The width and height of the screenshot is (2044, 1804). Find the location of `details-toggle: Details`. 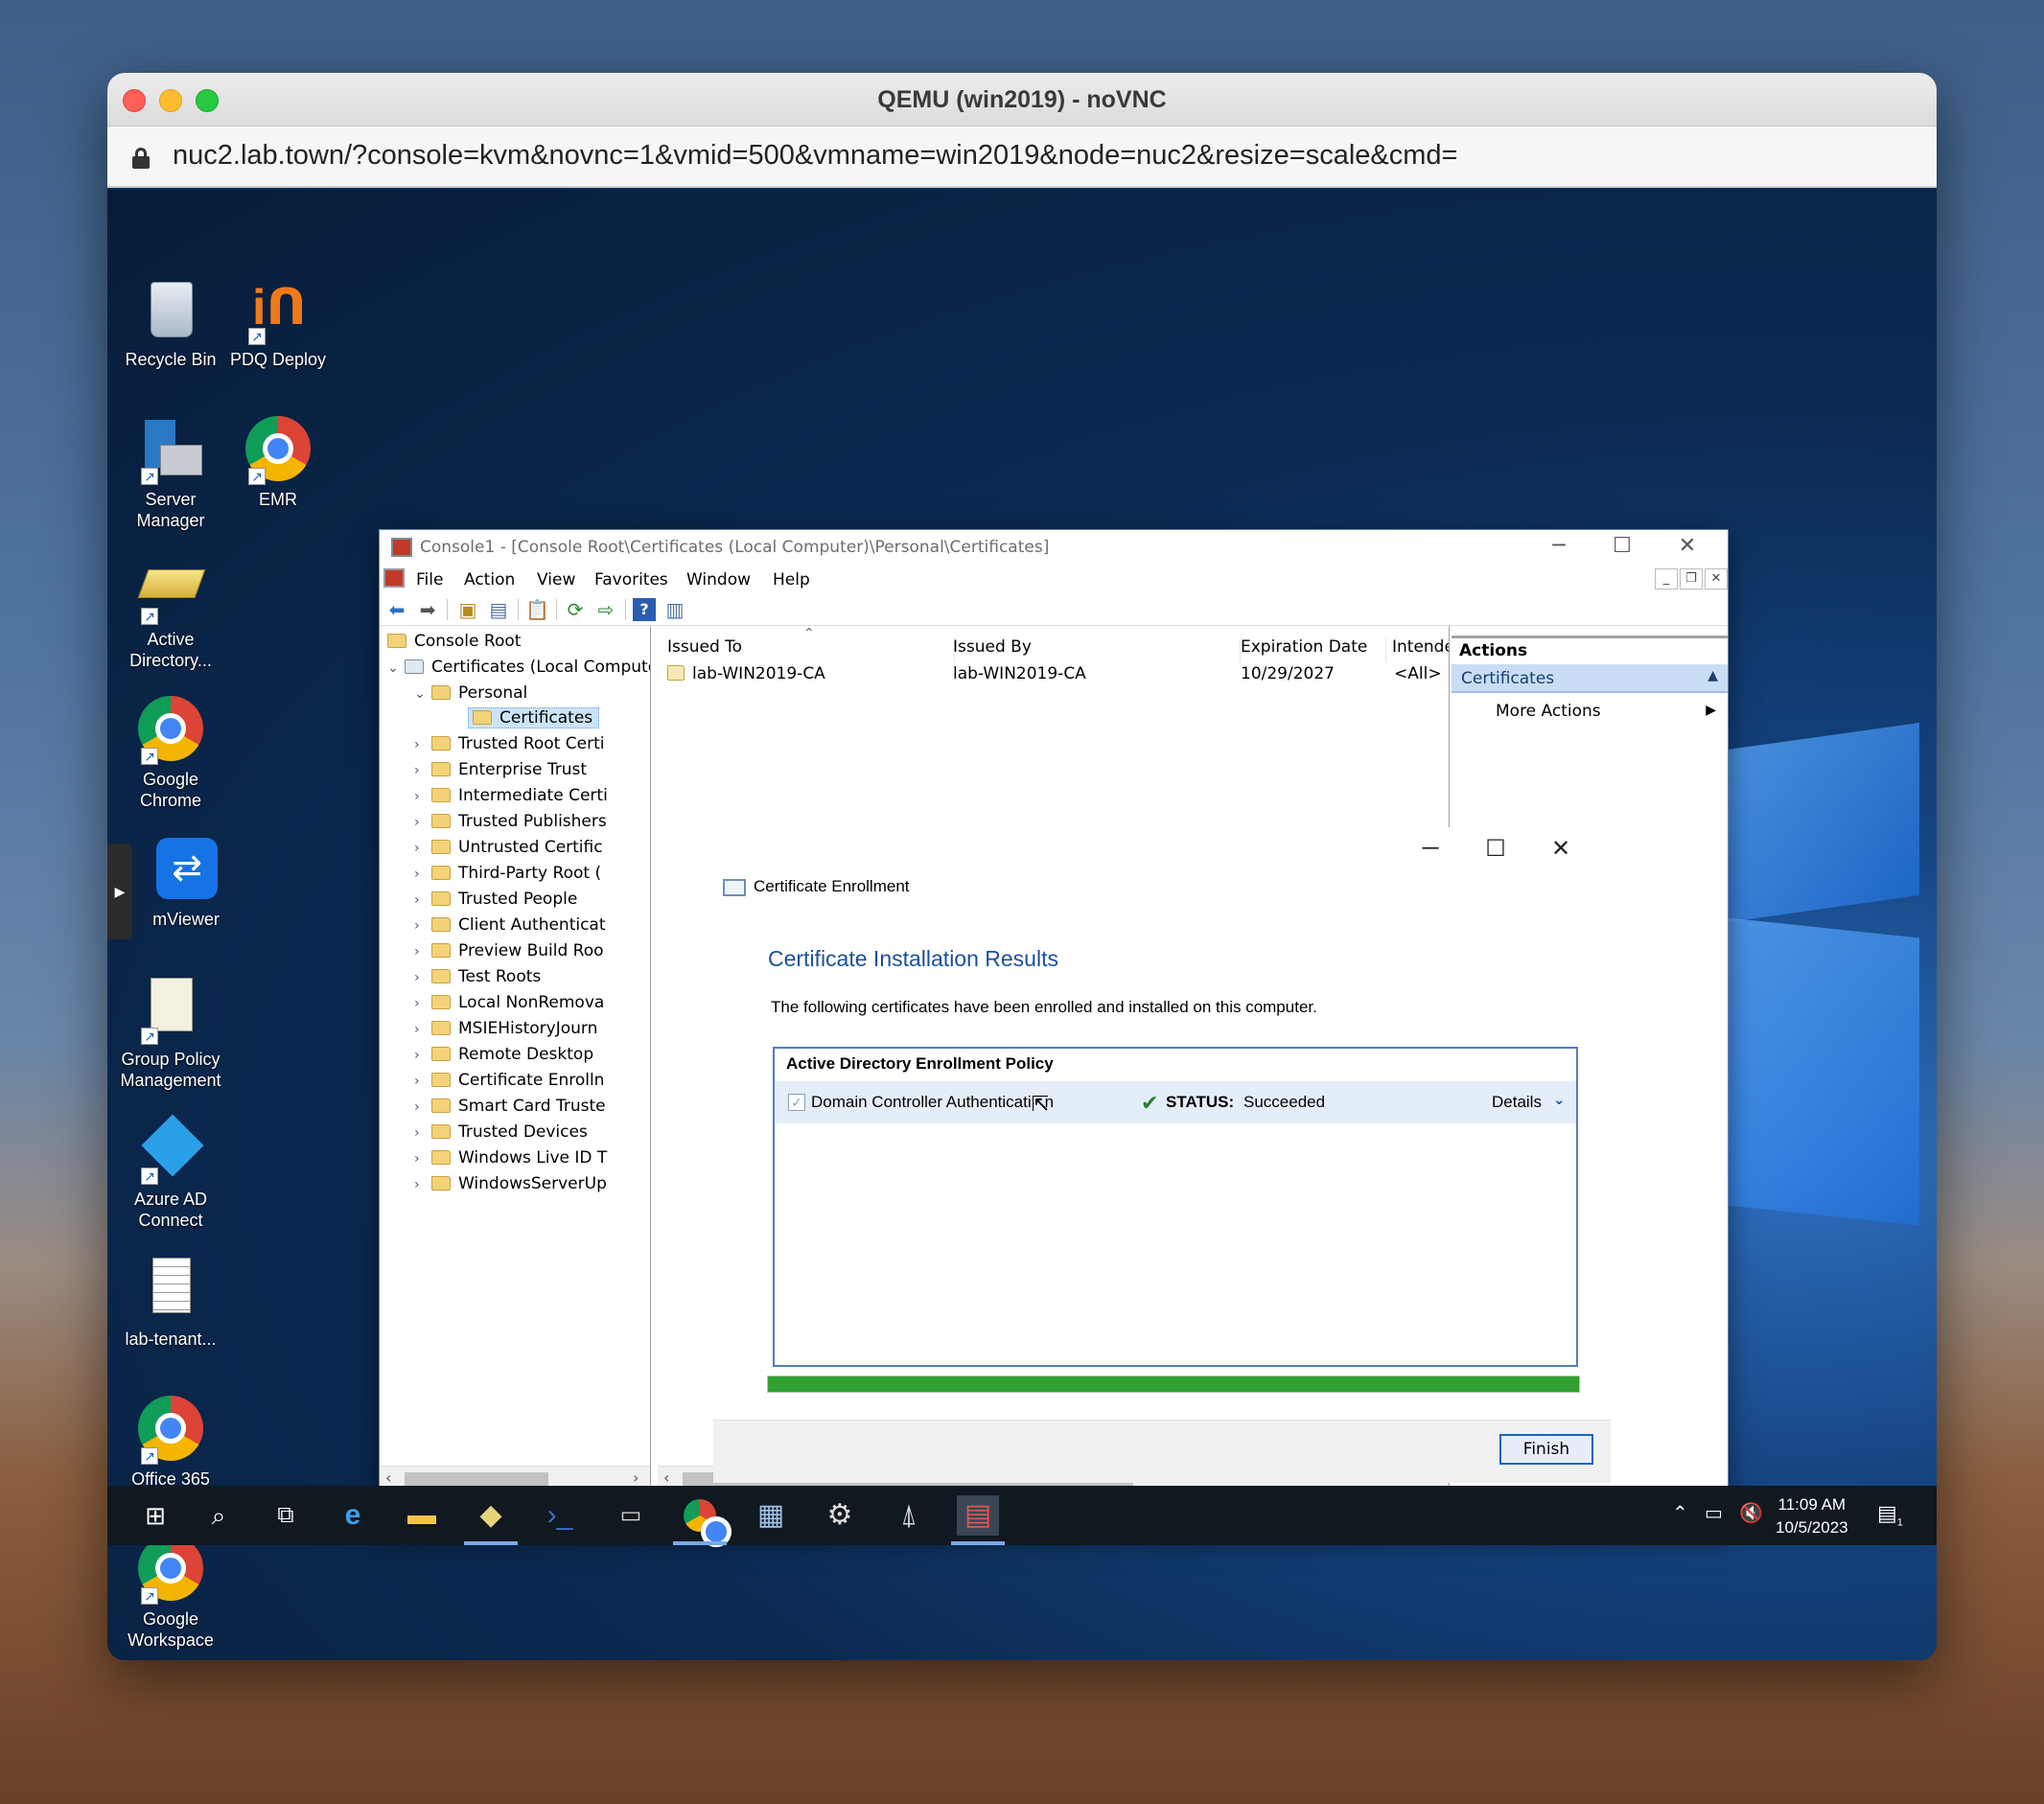

details-toggle: Details is located at coordinates (1517, 1102).